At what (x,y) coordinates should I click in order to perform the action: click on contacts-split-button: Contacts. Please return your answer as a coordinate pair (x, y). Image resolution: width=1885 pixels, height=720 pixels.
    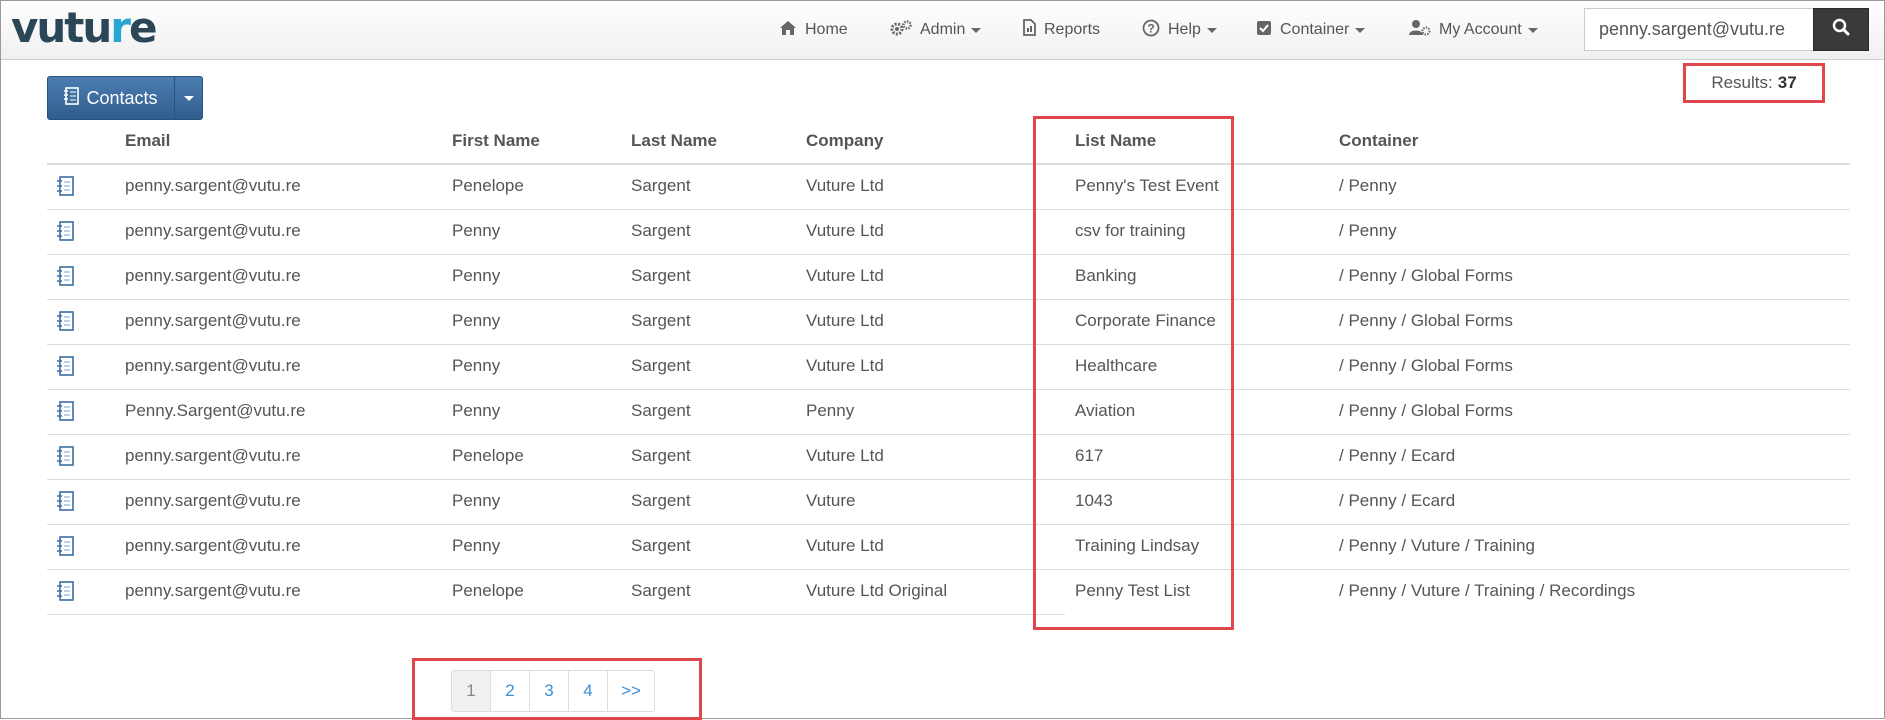
    Looking at the image, I should click on (125, 98).